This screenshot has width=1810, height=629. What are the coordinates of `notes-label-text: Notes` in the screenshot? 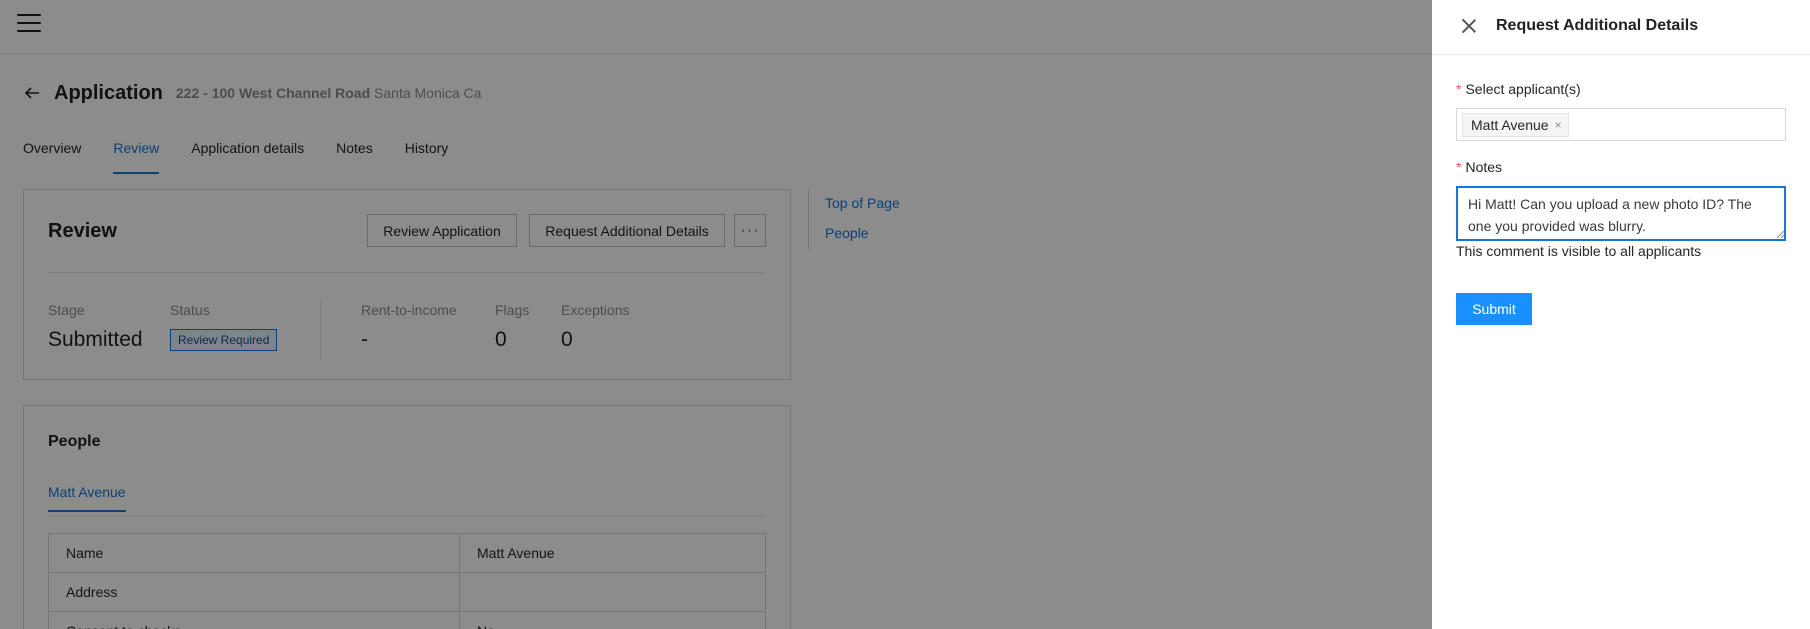 It's located at (1484, 167).